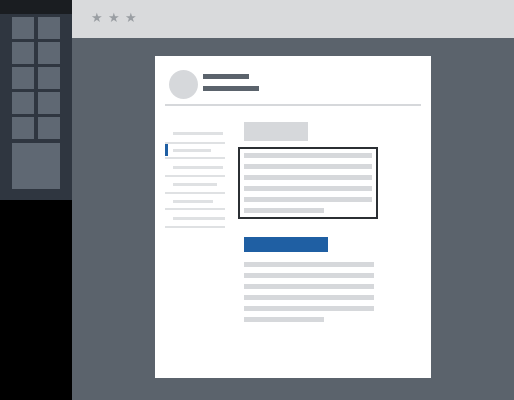 This screenshot has height=400, width=514. What do you see at coordinates (36, 166) in the screenshot?
I see `app-tile-large` at bounding box center [36, 166].